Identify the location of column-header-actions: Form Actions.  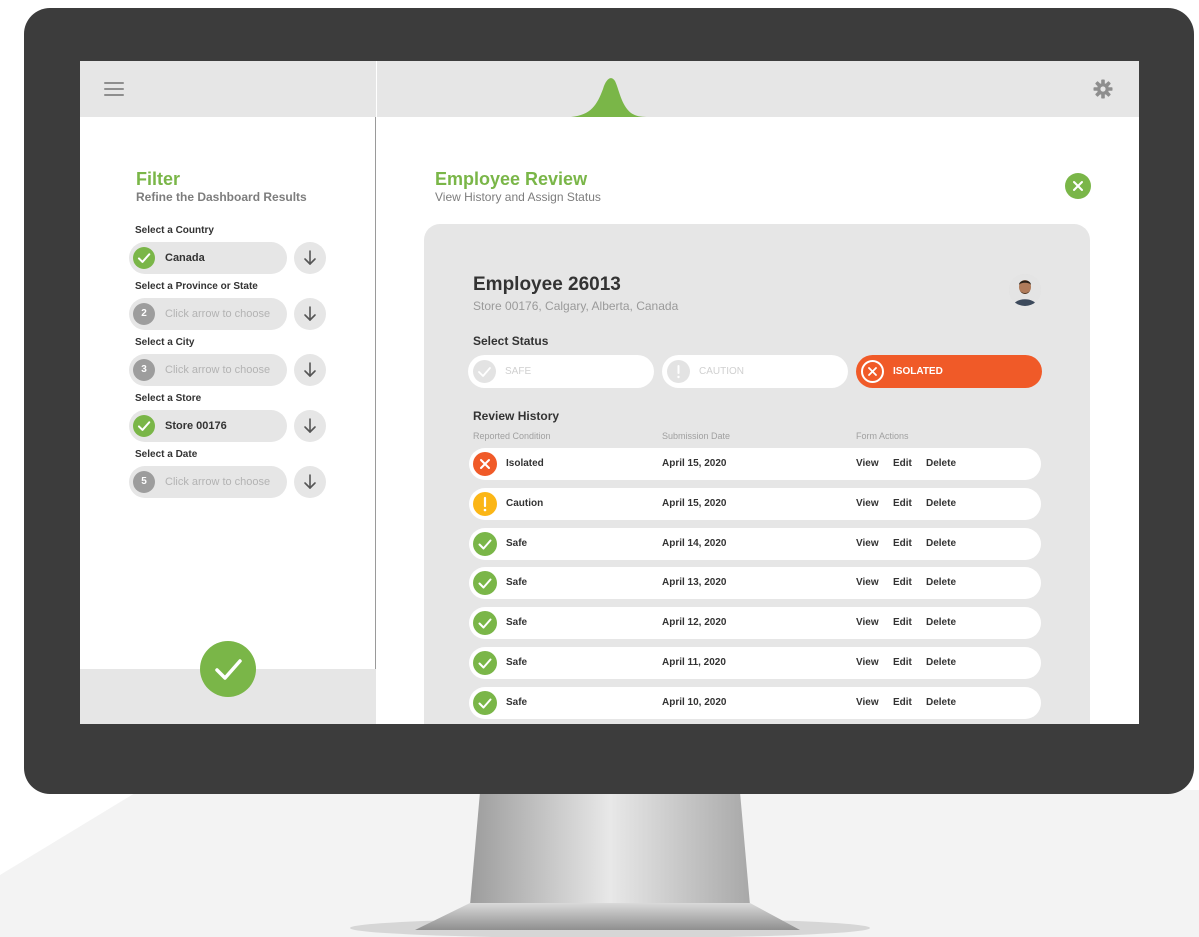
(882, 436).